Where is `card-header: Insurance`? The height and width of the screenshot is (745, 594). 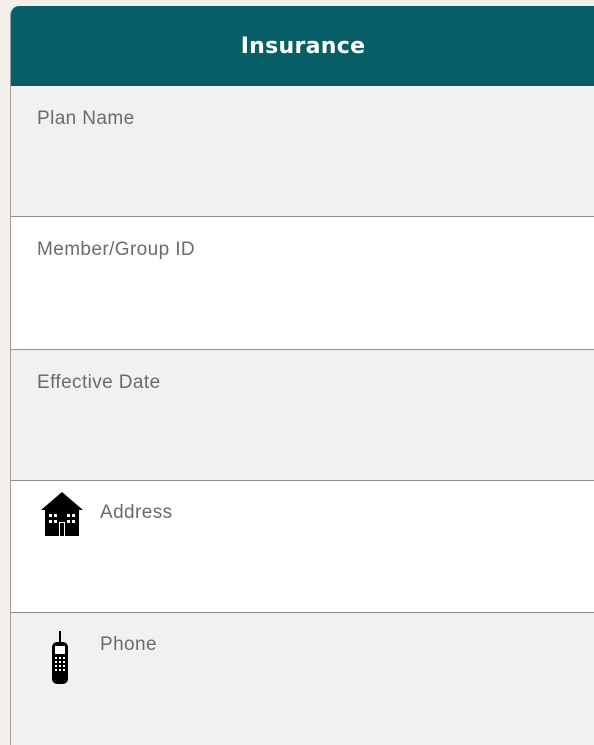 card-header: Insurance is located at coordinates (302, 46).